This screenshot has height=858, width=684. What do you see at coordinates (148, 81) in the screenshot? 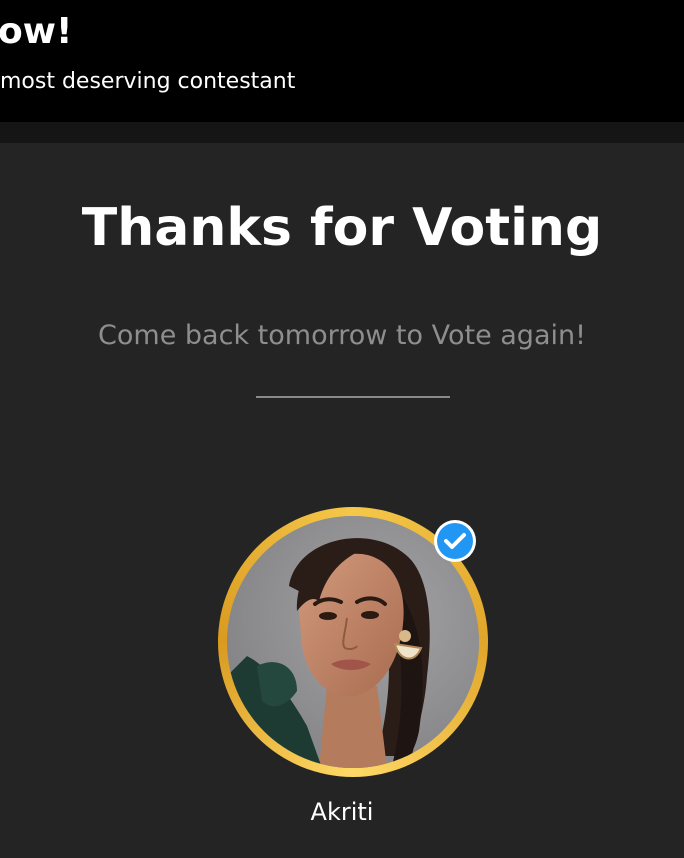
I see `banner-subtitle: most deserving contestant` at bounding box center [148, 81].